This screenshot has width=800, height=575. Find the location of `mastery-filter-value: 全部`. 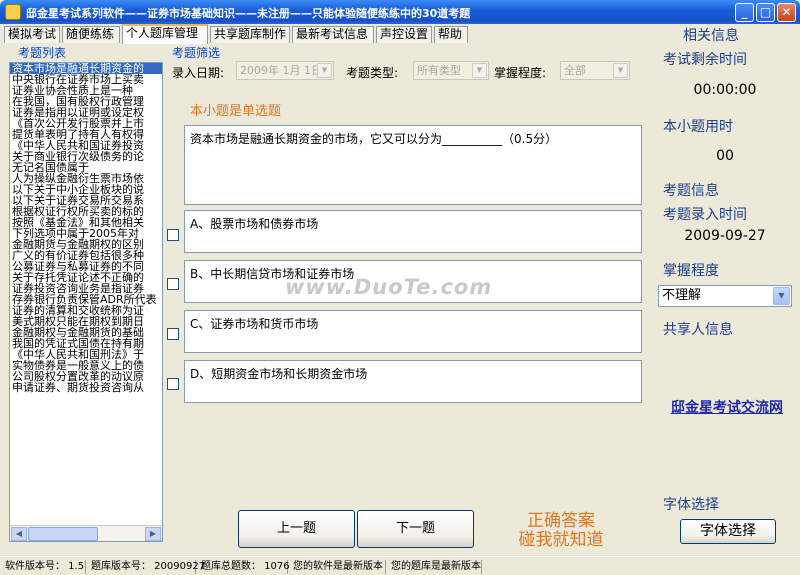

mastery-filter-value: 全部 is located at coordinates (575, 70).